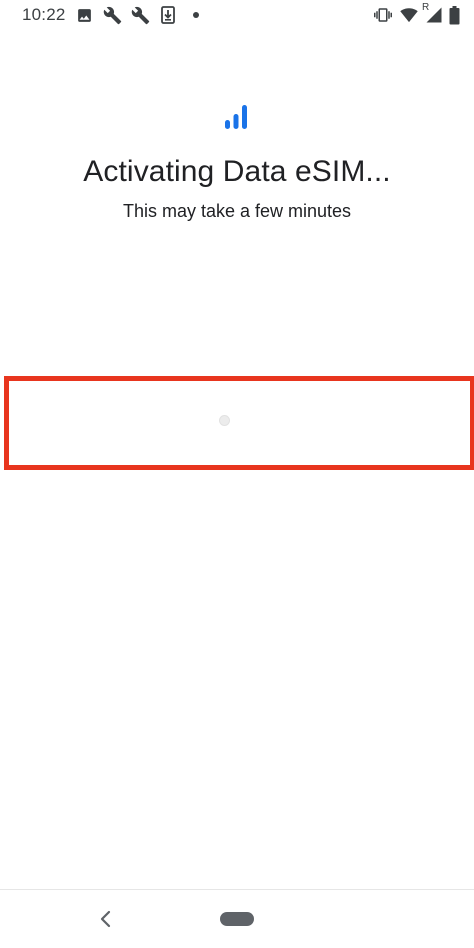 The width and height of the screenshot is (474, 948). What do you see at coordinates (239, 423) in the screenshot?
I see `highlight-box` at bounding box center [239, 423].